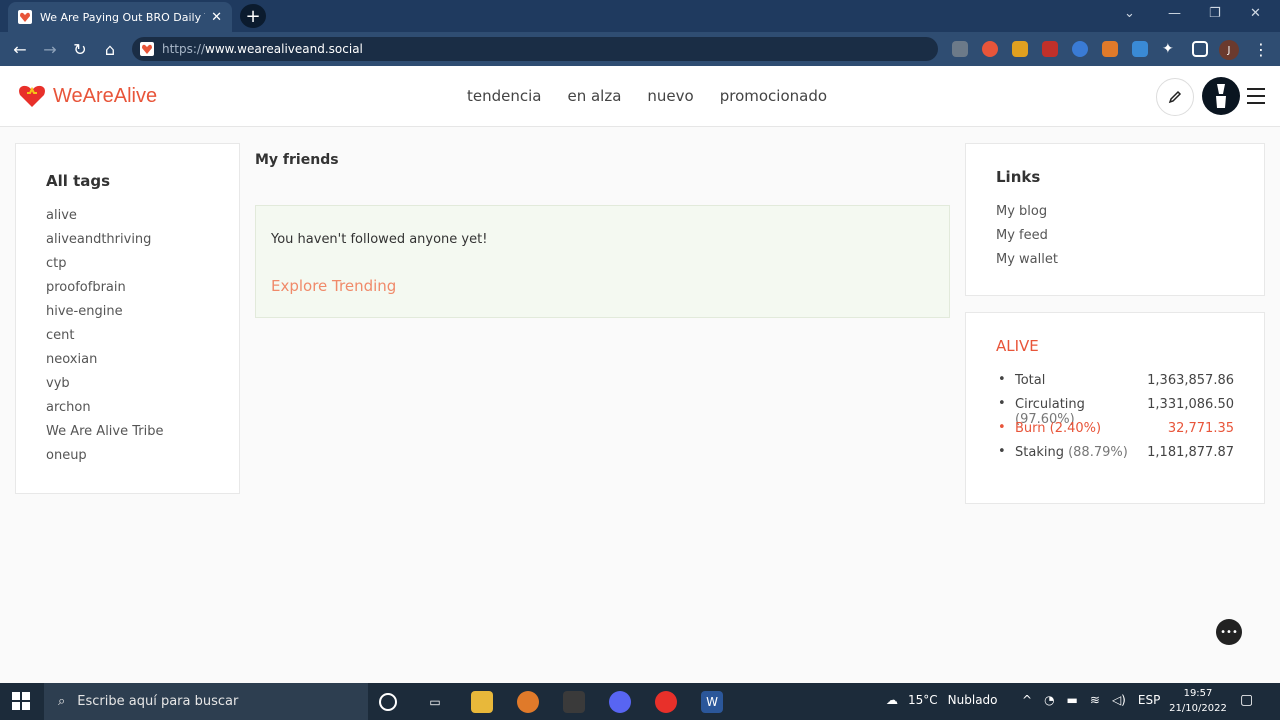 The width and height of the screenshot is (1280, 720). What do you see at coordinates (184, 49) in the screenshot?
I see `url-protocol: https://` at bounding box center [184, 49].